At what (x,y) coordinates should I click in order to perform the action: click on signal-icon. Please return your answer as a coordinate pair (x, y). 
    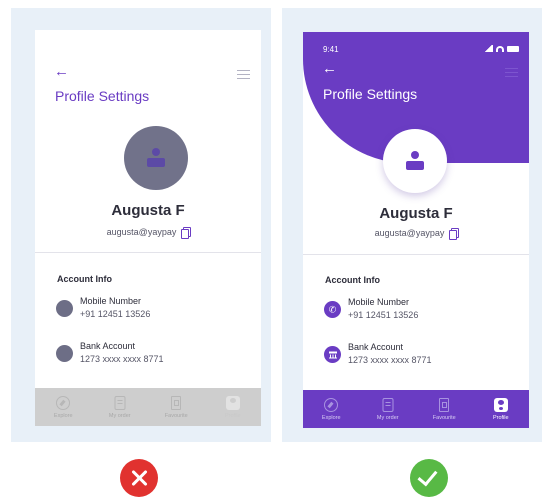
    Looking at the image, I should click on (488, 48).